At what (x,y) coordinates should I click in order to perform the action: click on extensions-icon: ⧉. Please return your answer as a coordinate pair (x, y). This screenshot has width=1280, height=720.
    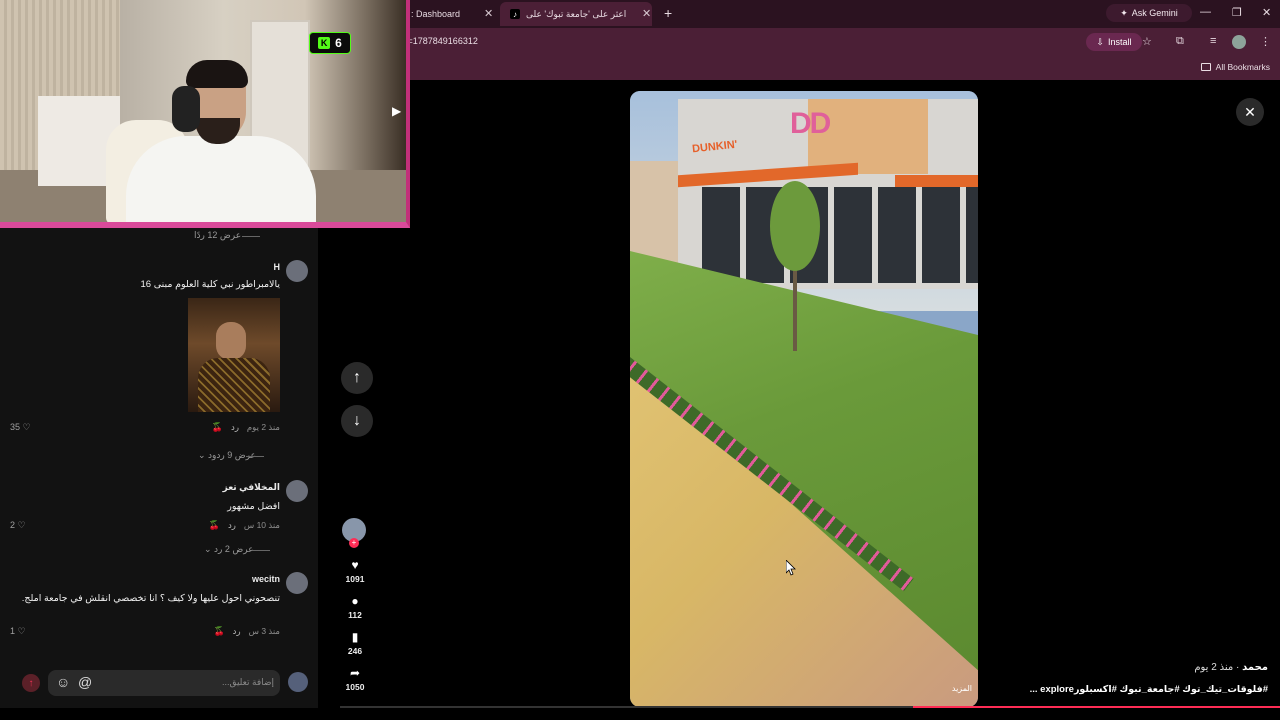
    Looking at the image, I should click on (1180, 41).